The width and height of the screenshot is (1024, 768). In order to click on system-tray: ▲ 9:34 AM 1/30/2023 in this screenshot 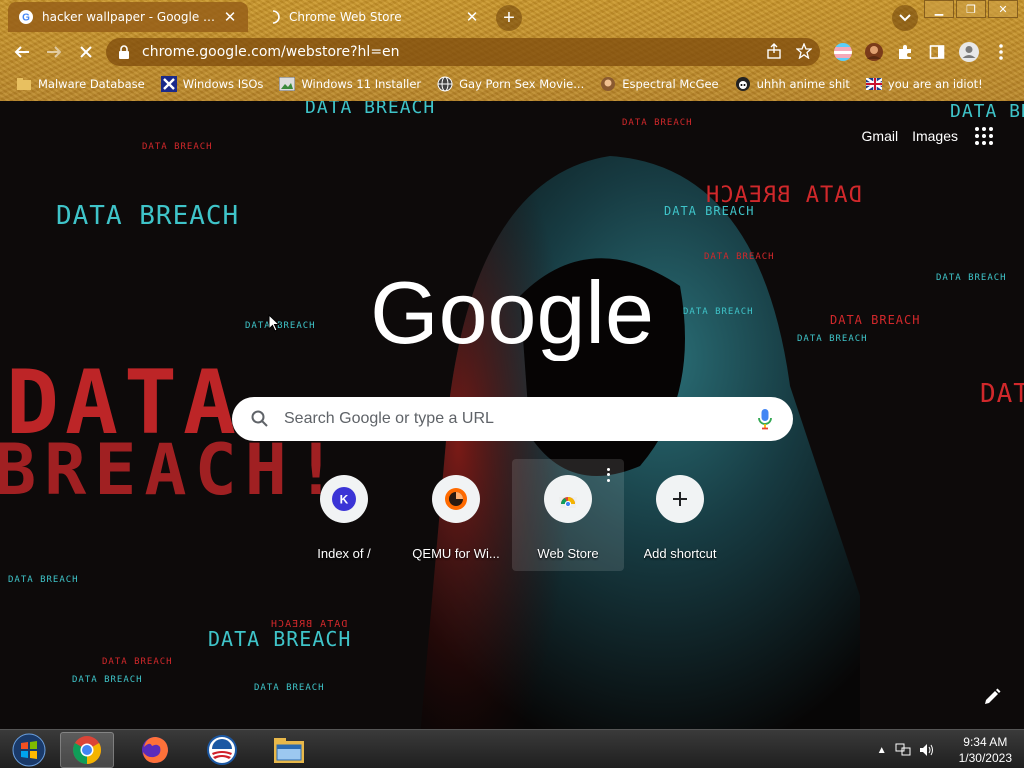, I will do `click(944, 750)`.